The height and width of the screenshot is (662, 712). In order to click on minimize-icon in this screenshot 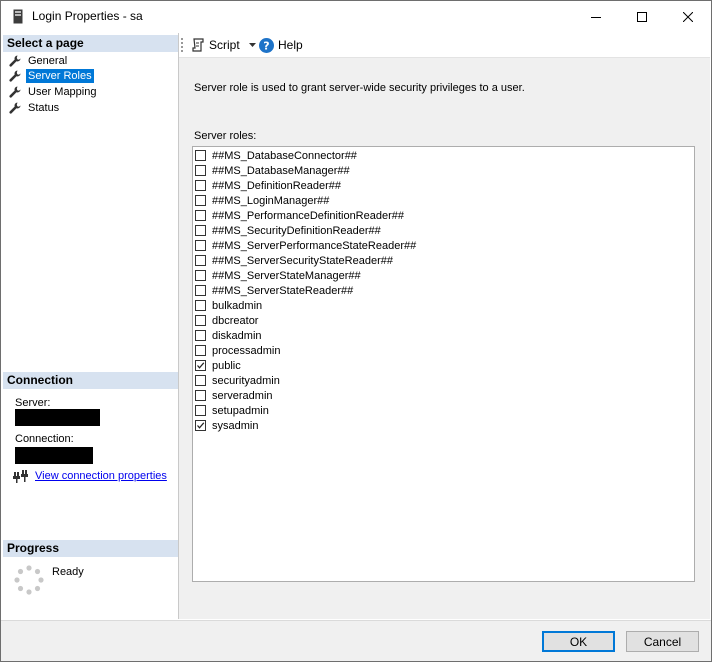, I will do `click(596, 17)`.